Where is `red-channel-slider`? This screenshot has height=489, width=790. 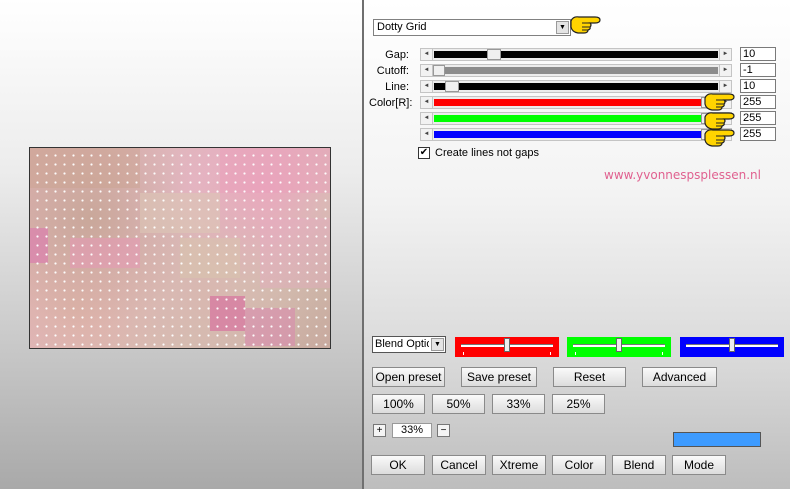
red-channel-slider is located at coordinates (507, 347).